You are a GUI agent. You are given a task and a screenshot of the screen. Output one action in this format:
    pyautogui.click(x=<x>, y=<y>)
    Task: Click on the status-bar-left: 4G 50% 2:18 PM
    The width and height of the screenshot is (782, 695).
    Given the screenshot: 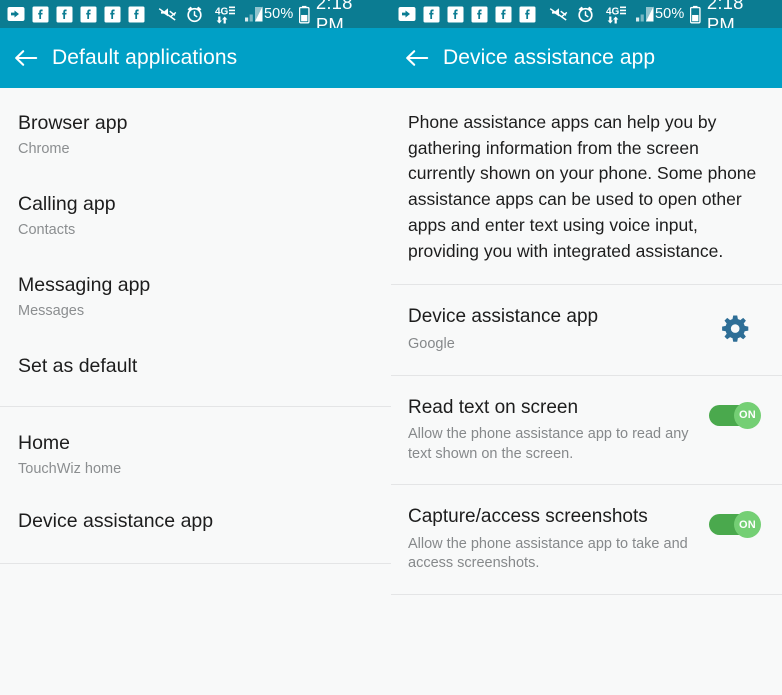 What is the action you would take?
    pyautogui.click(x=195, y=17)
    